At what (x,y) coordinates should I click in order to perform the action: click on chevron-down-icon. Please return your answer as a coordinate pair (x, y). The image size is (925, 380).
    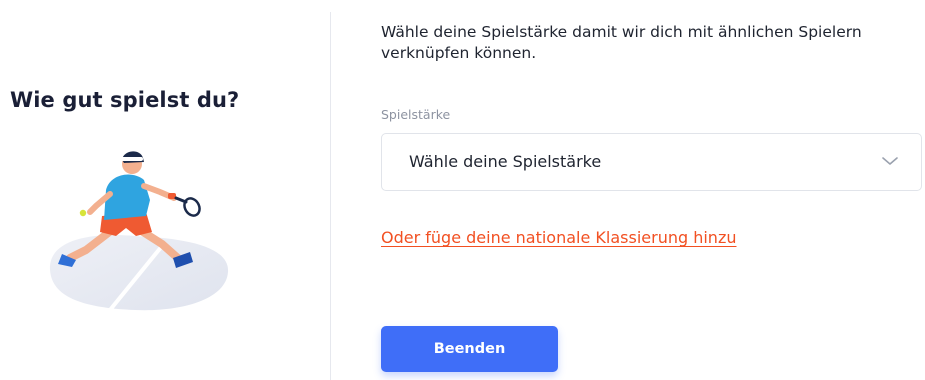
    Looking at the image, I should click on (890, 161).